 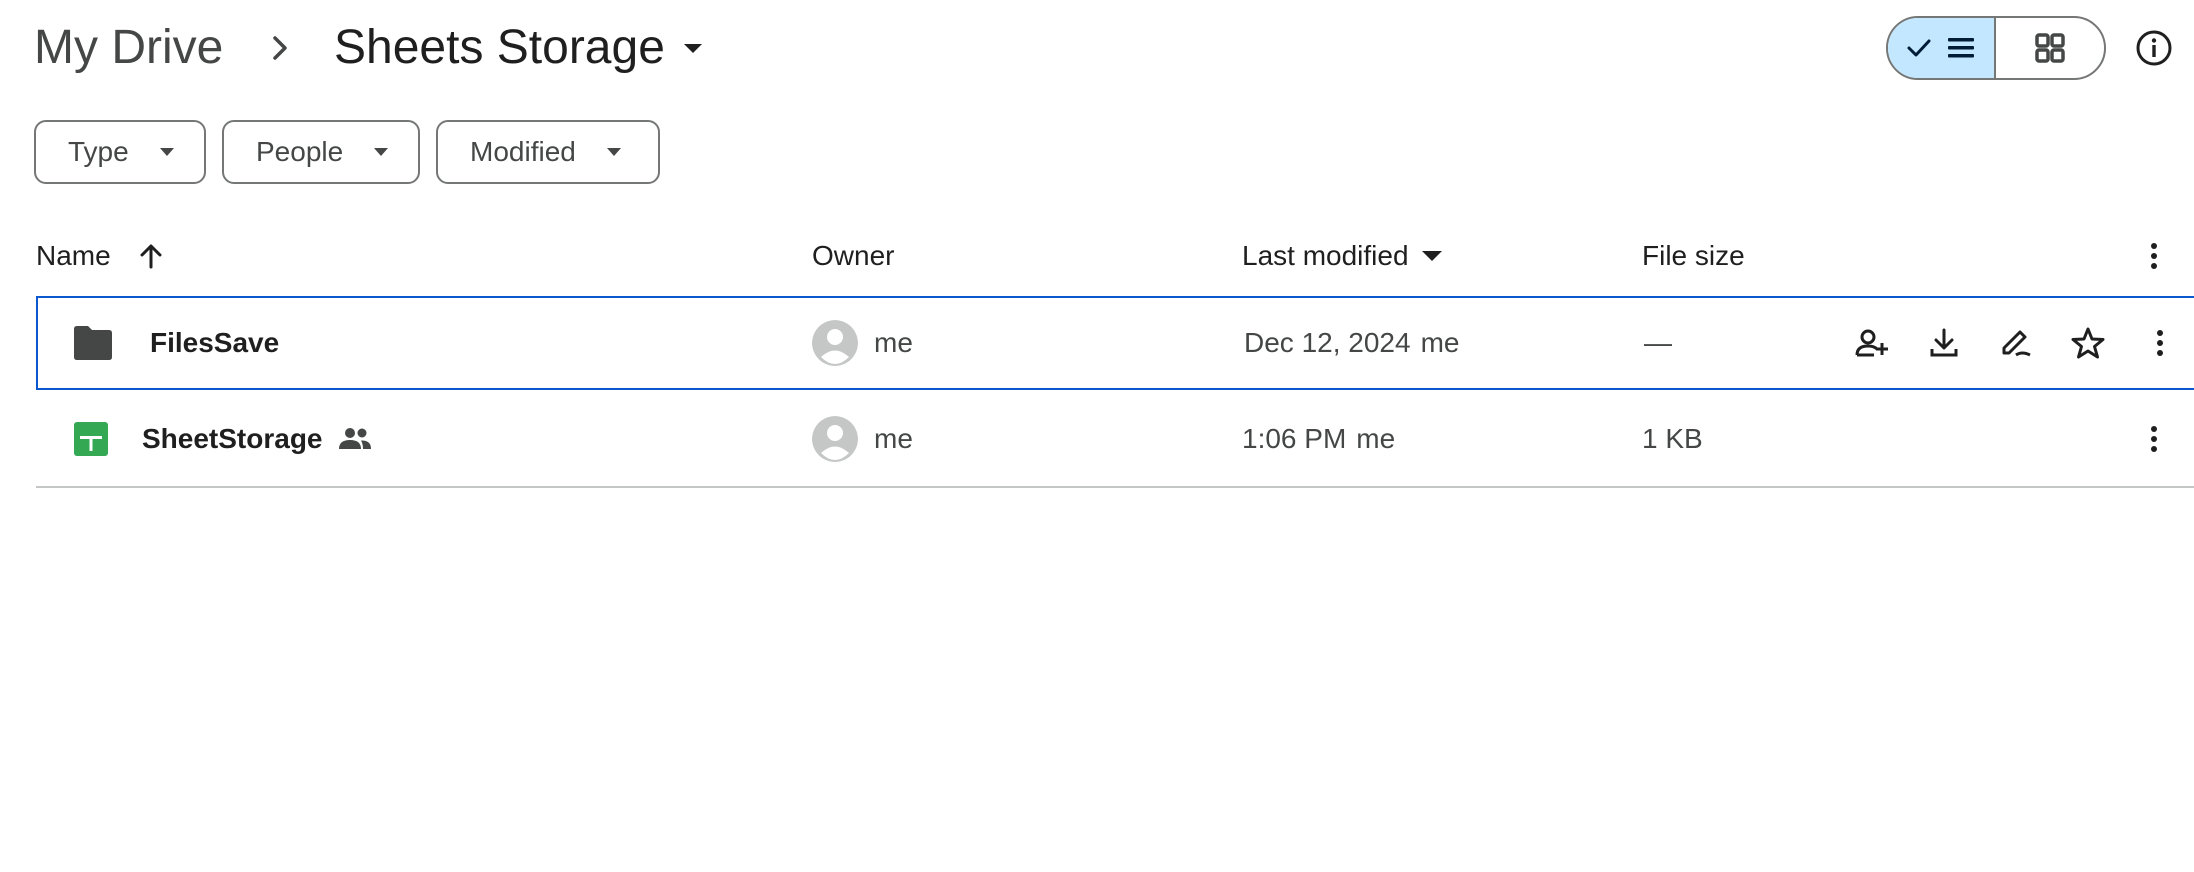 I want to click on column-header-last-modified: Last modified, so click(x=1342, y=256).